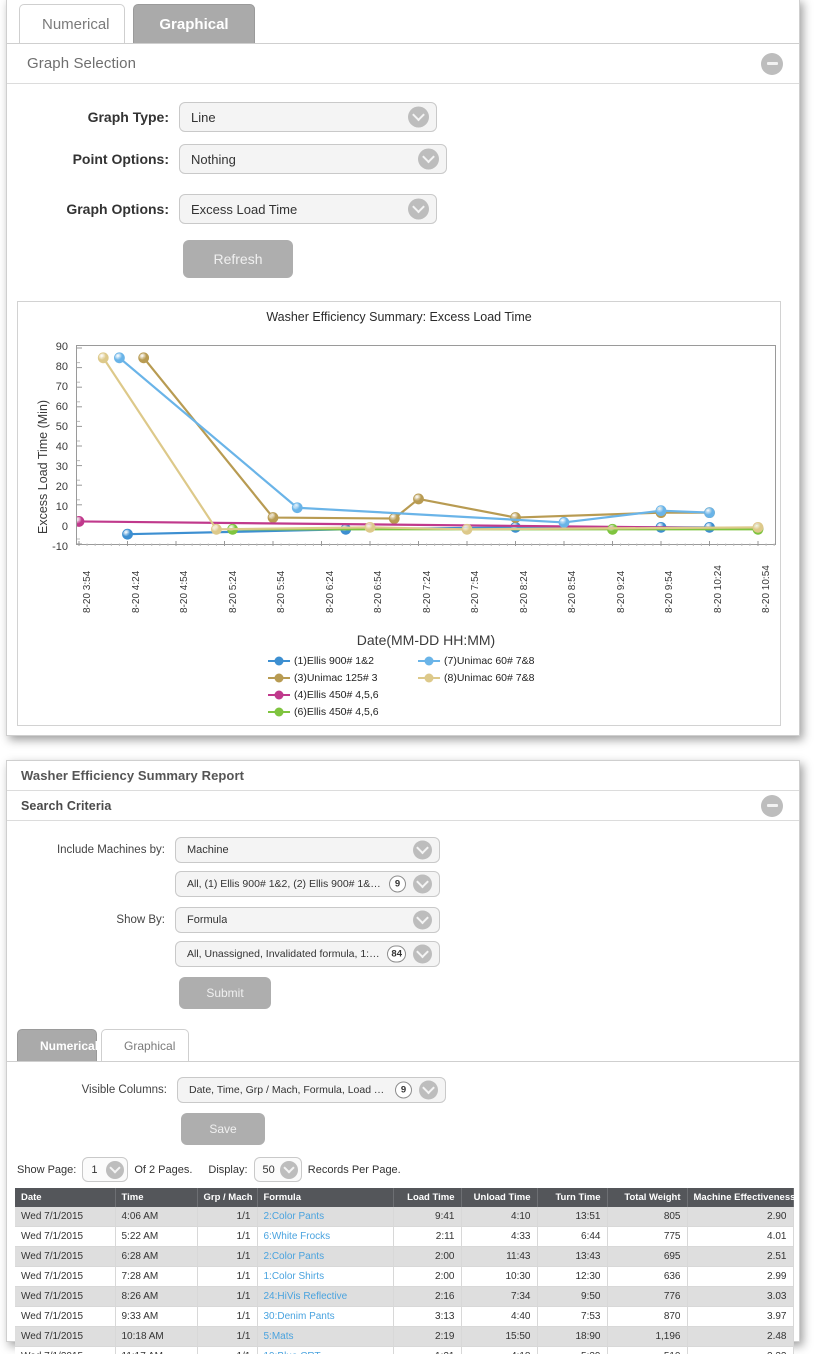 This screenshot has height=1354, width=820. Describe the element at coordinates (213, 159) in the screenshot. I see `point-options-value: Nothing` at that location.